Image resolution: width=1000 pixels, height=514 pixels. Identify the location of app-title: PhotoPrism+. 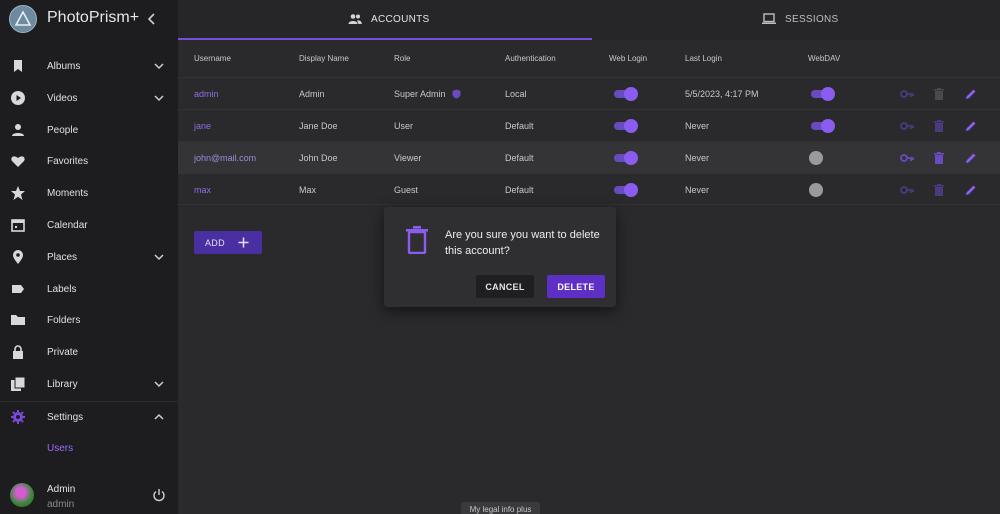
(93, 17).